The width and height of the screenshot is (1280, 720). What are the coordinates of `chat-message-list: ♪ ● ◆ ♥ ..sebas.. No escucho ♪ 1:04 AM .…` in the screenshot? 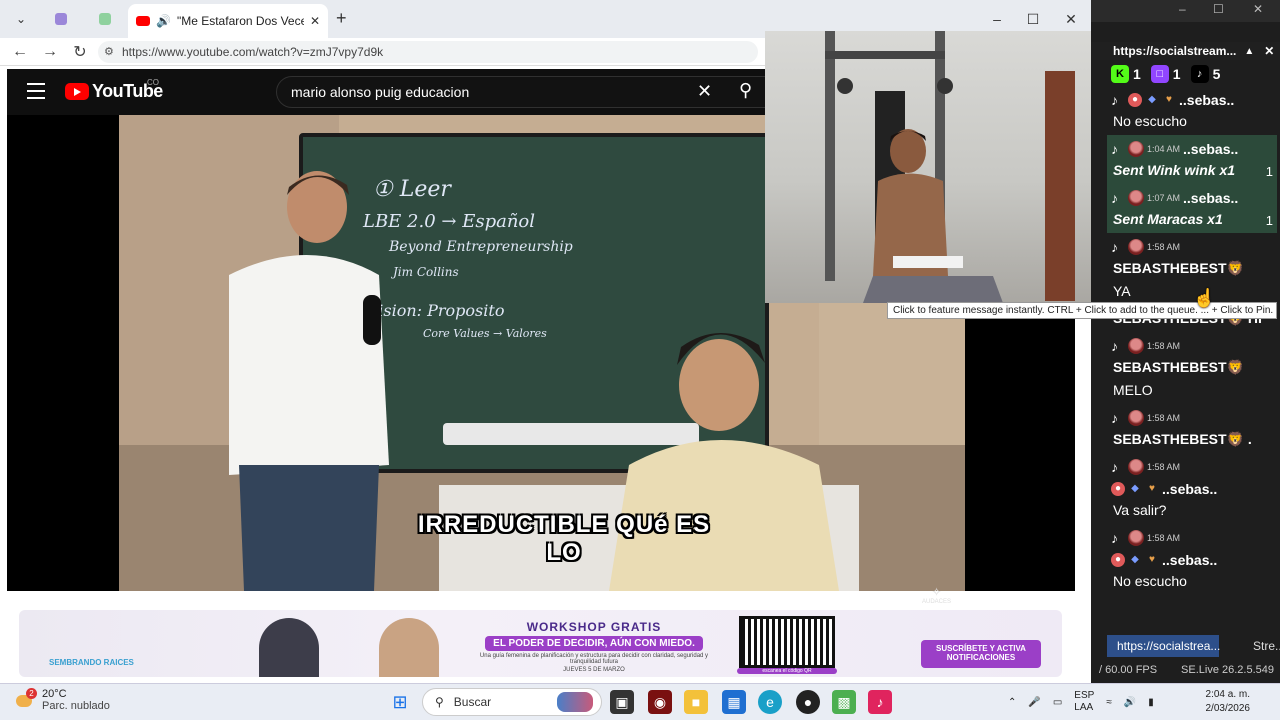 It's located at (1192, 351).